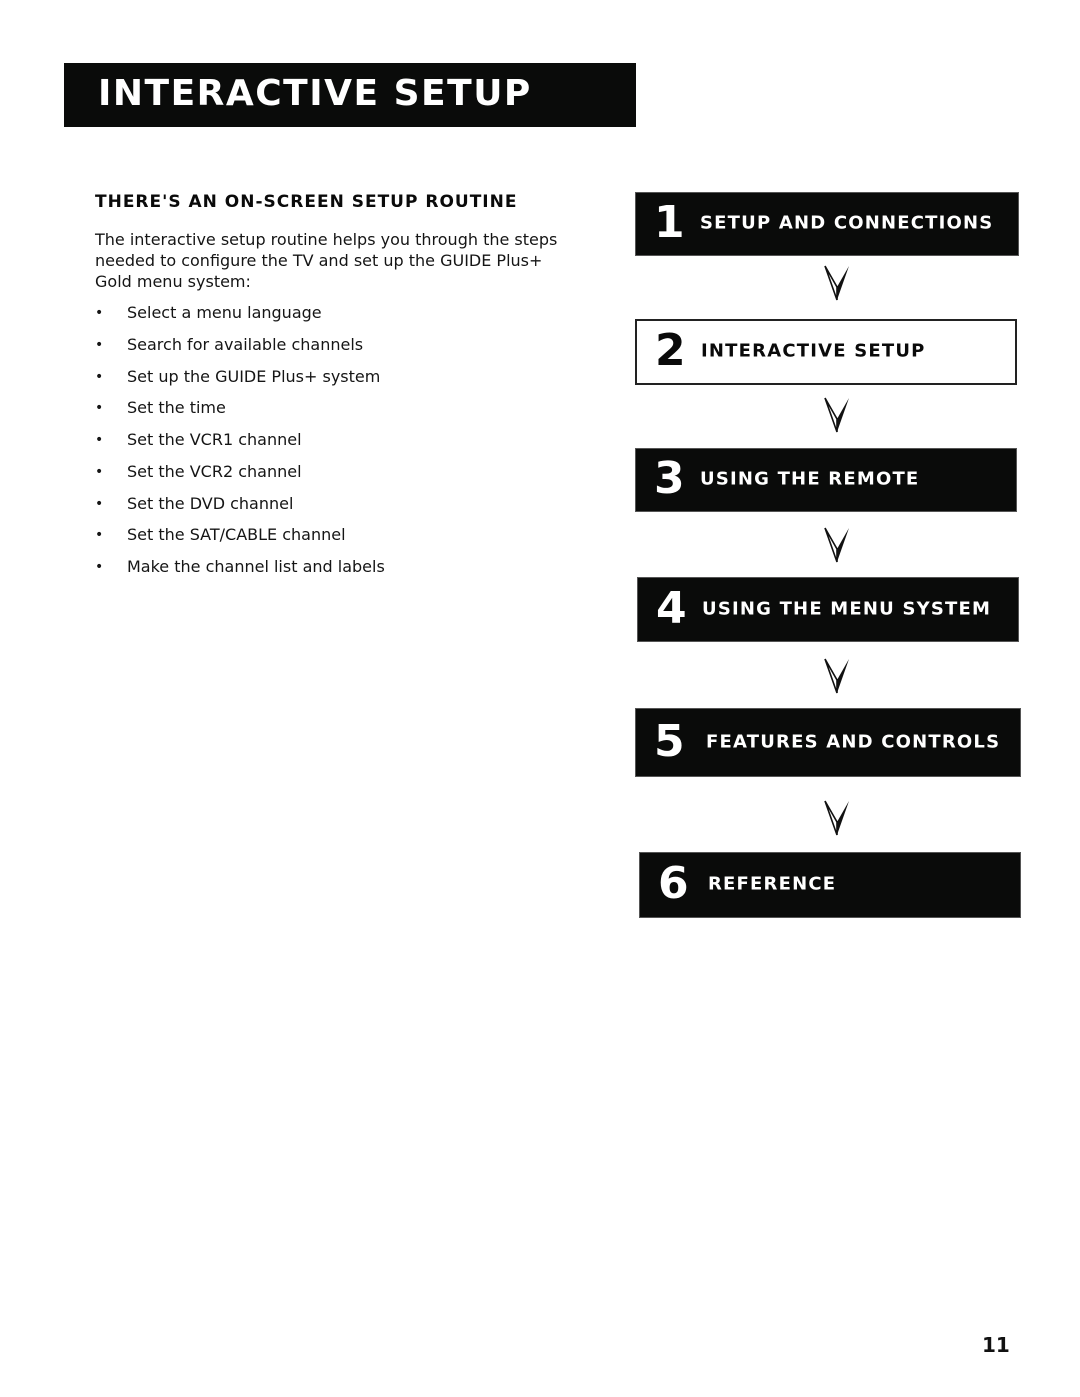 This screenshot has width=1080, height=1397. I want to click on section-heading: There's an On-Screen Setup Routine, so click(306, 202).